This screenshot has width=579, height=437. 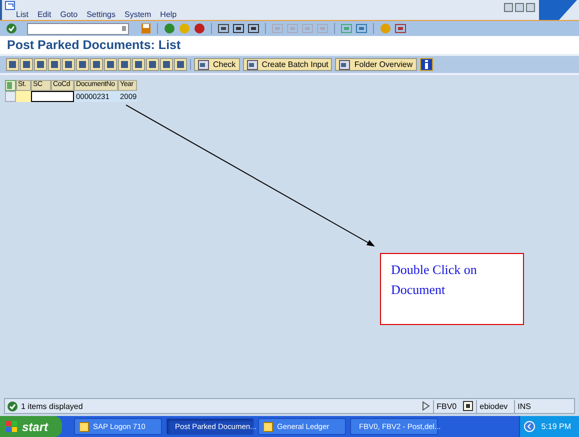 I want to click on system-menu-icon, so click(x=10, y=5).